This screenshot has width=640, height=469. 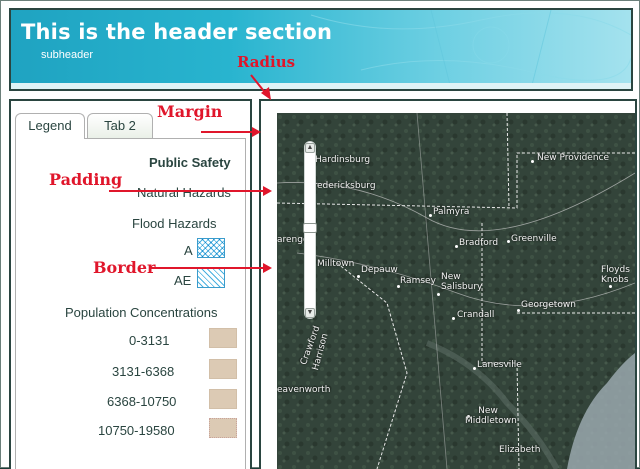 I want to click on header-title: This is the header section, so click(x=177, y=32).